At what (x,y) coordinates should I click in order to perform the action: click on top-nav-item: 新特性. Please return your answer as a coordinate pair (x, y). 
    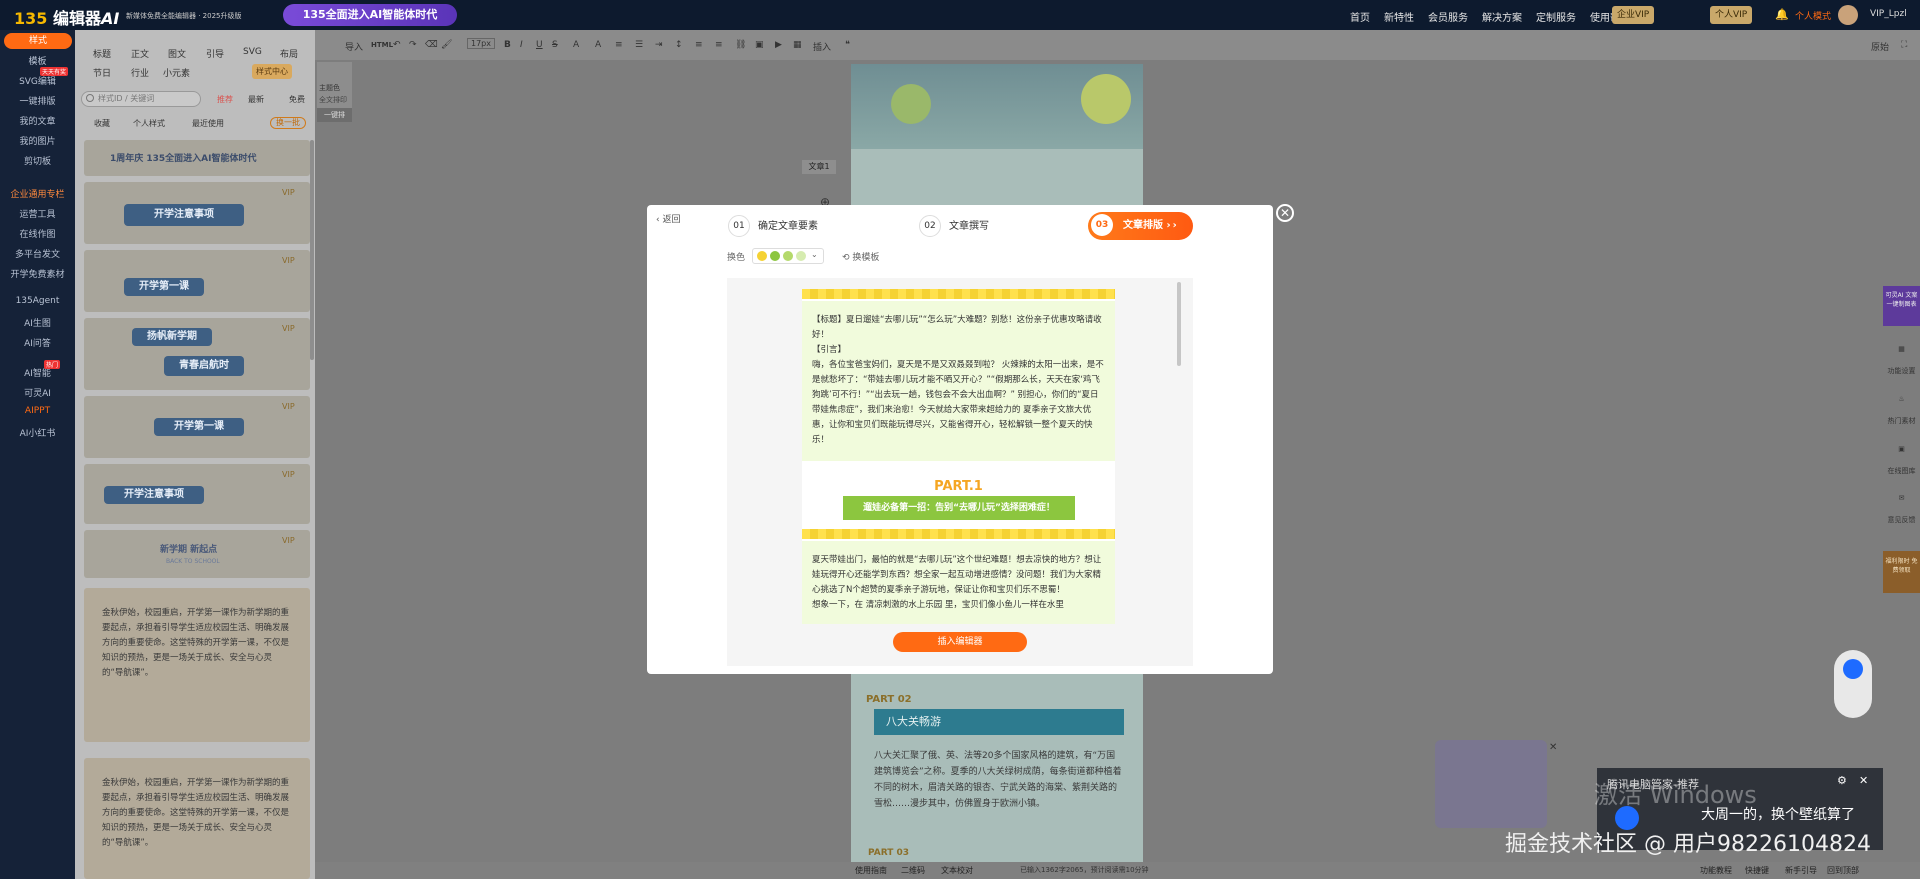
    Looking at the image, I should click on (1399, 16).